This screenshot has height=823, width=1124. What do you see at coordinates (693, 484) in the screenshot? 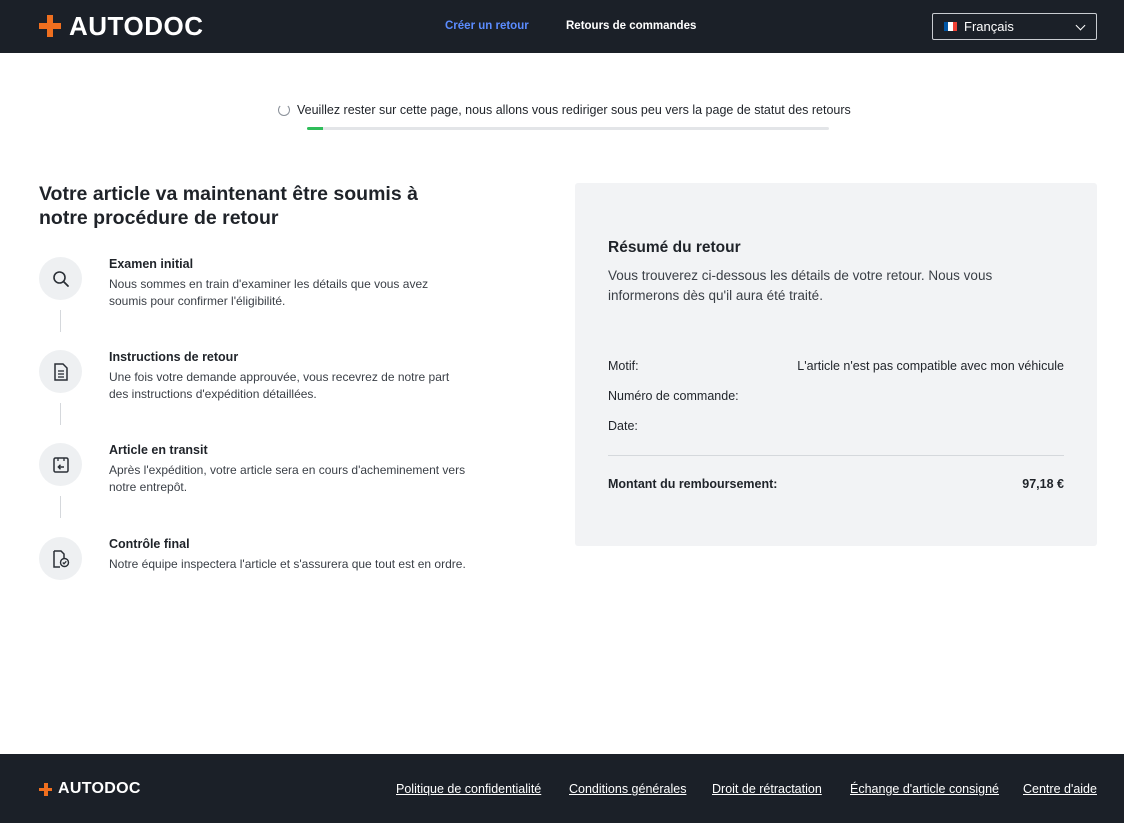
I see `refund-amount-label: Montant du remboursement:` at bounding box center [693, 484].